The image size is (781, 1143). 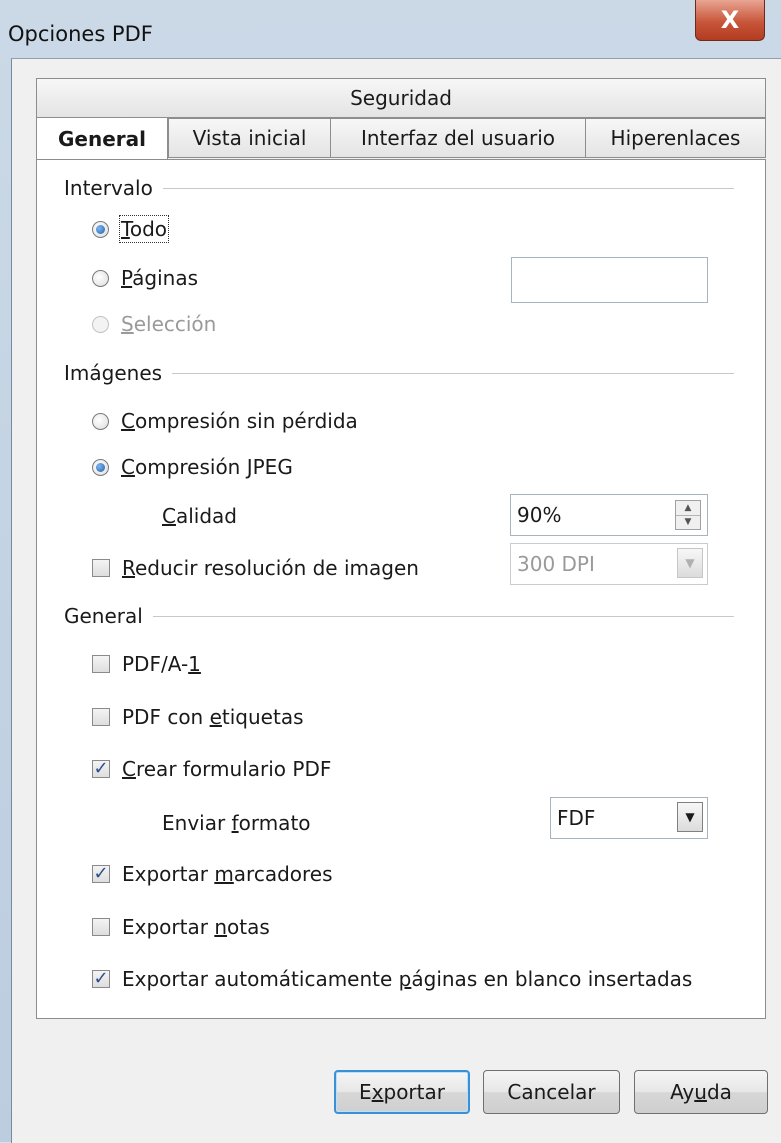 I want to click on cancelar-button: Cancelar, so click(x=551, y=1092).